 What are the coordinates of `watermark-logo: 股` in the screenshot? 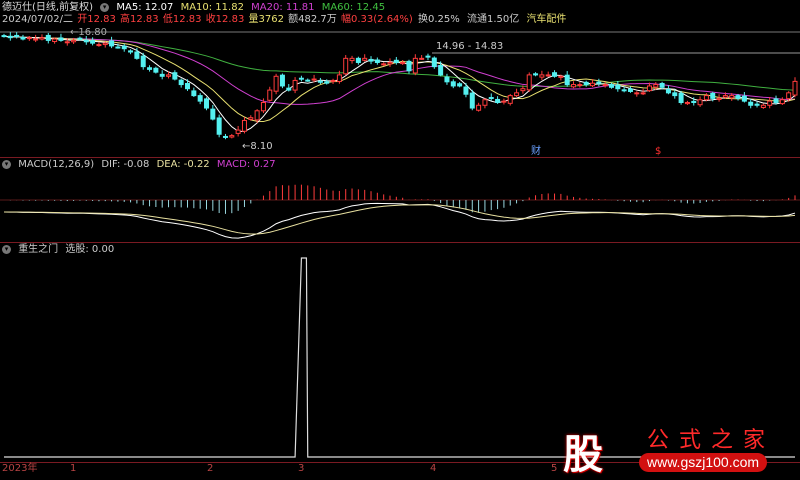 It's located at (583, 454).